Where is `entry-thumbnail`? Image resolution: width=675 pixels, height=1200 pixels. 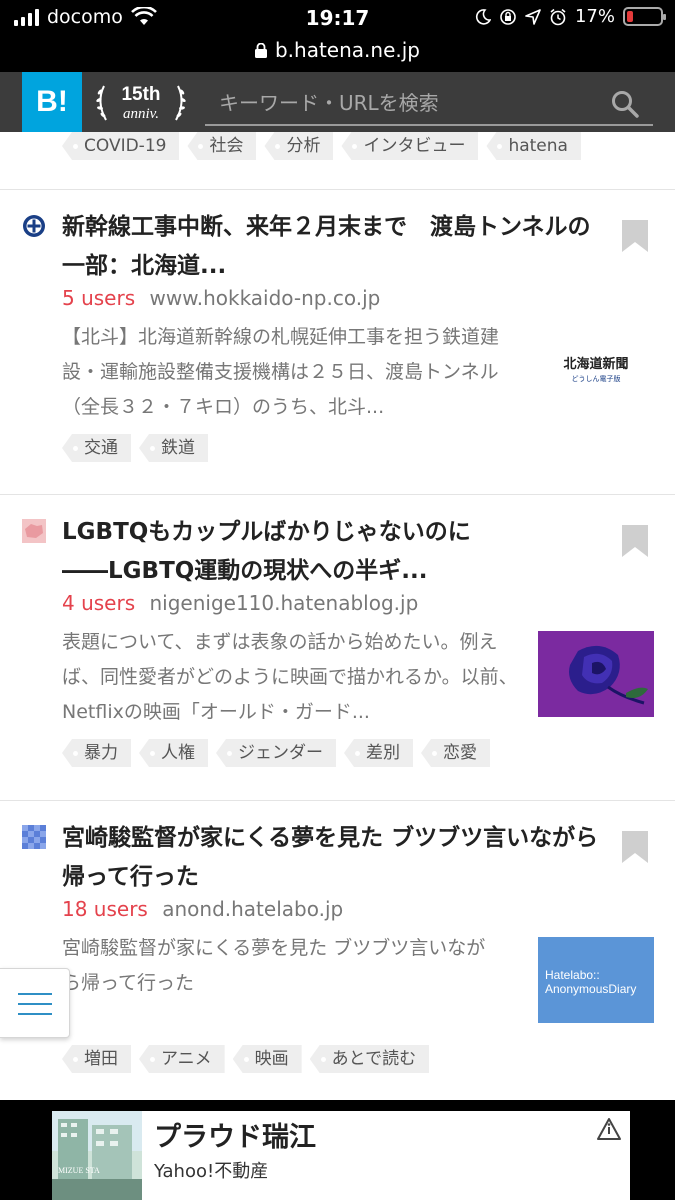
entry-thumbnail is located at coordinates (596, 674).